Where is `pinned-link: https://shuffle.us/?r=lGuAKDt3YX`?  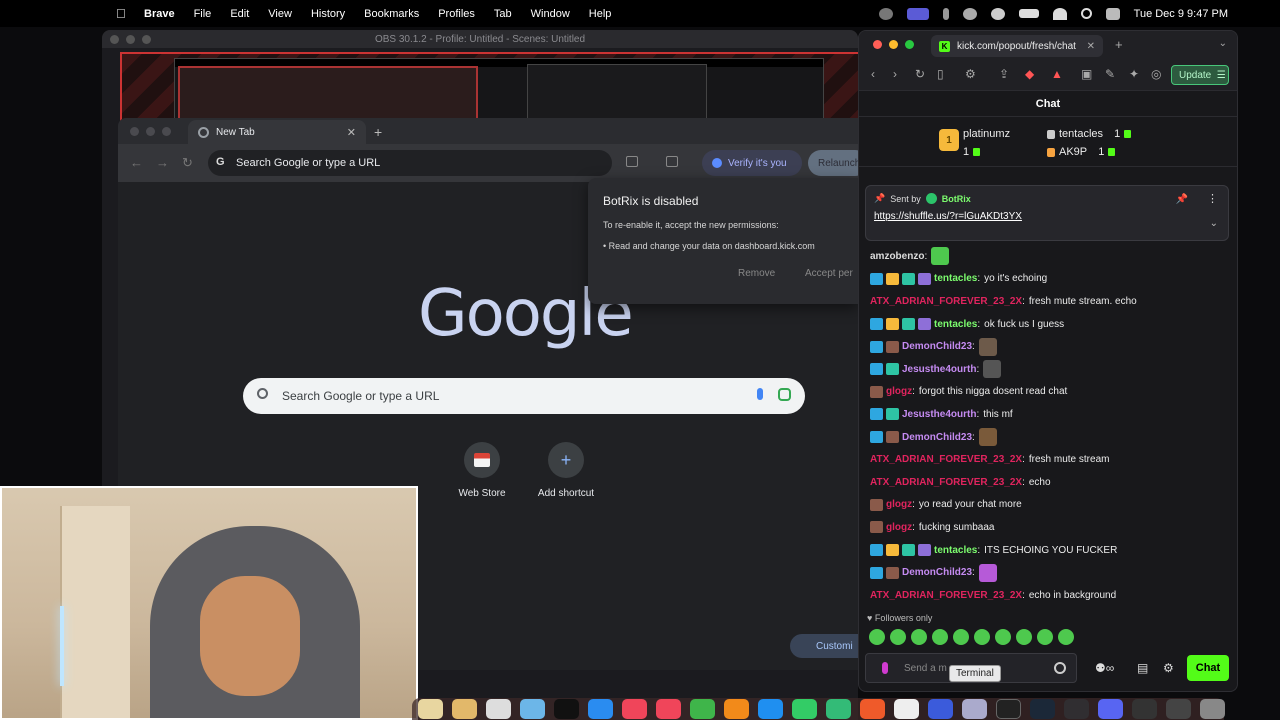 pinned-link: https://shuffle.us/?r=lGuAKDt3YX is located at coordinates (1047, 216).